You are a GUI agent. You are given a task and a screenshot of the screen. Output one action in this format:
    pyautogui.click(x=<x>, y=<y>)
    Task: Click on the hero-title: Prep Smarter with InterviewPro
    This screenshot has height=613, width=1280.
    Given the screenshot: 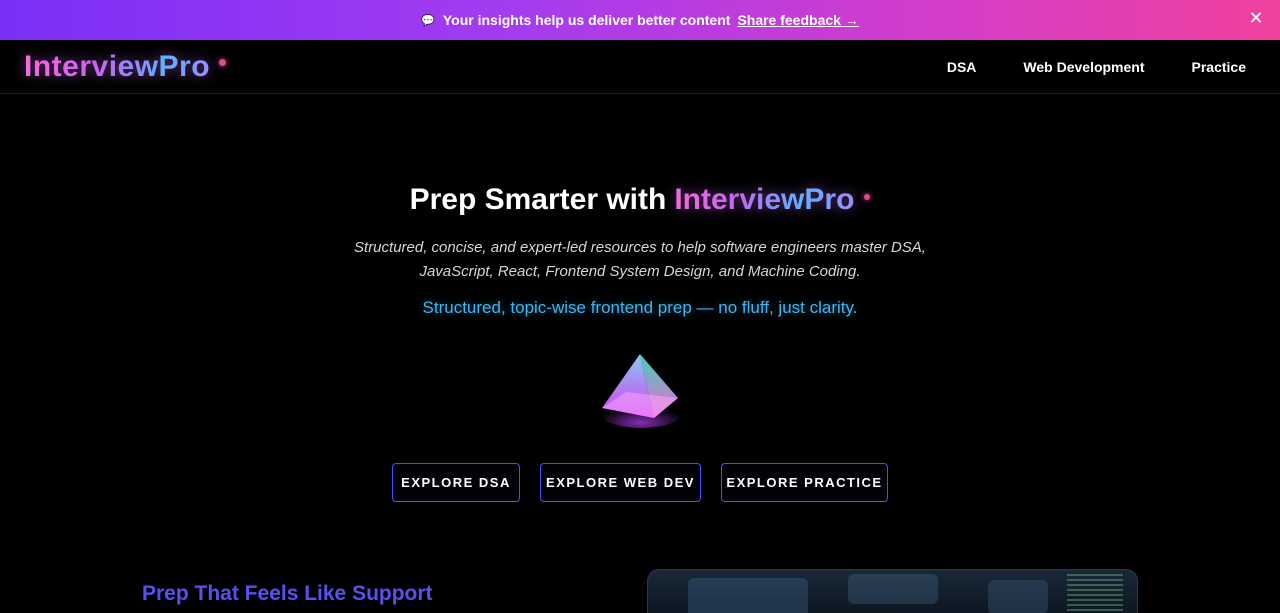 What is the action you would take?
    pyautogui.click(x=640, y=200)
    